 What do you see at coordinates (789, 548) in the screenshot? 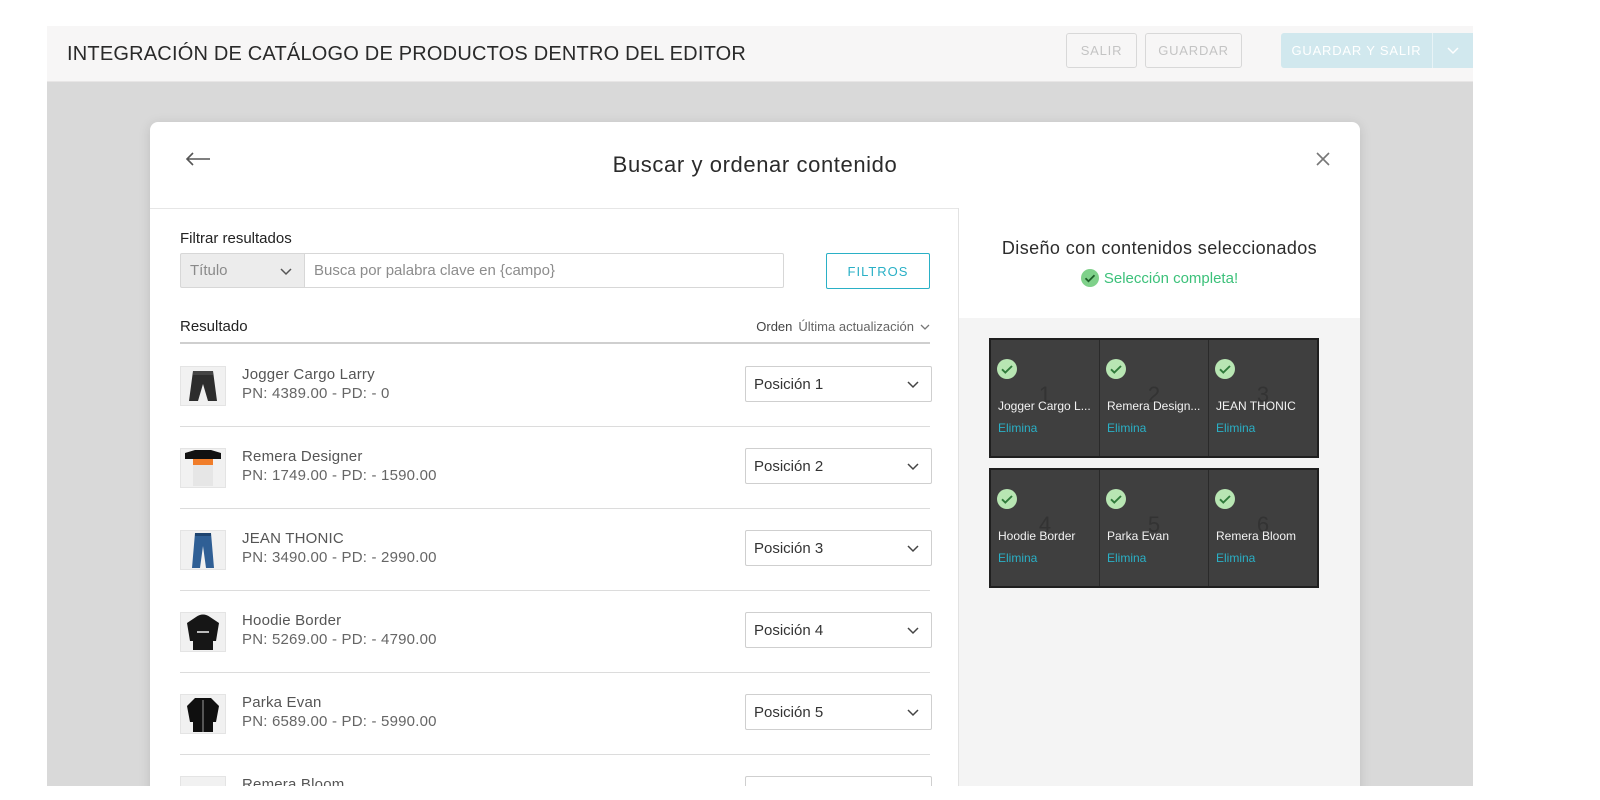
I see `position-value: Posición 3` at bounding box center [789, 548].